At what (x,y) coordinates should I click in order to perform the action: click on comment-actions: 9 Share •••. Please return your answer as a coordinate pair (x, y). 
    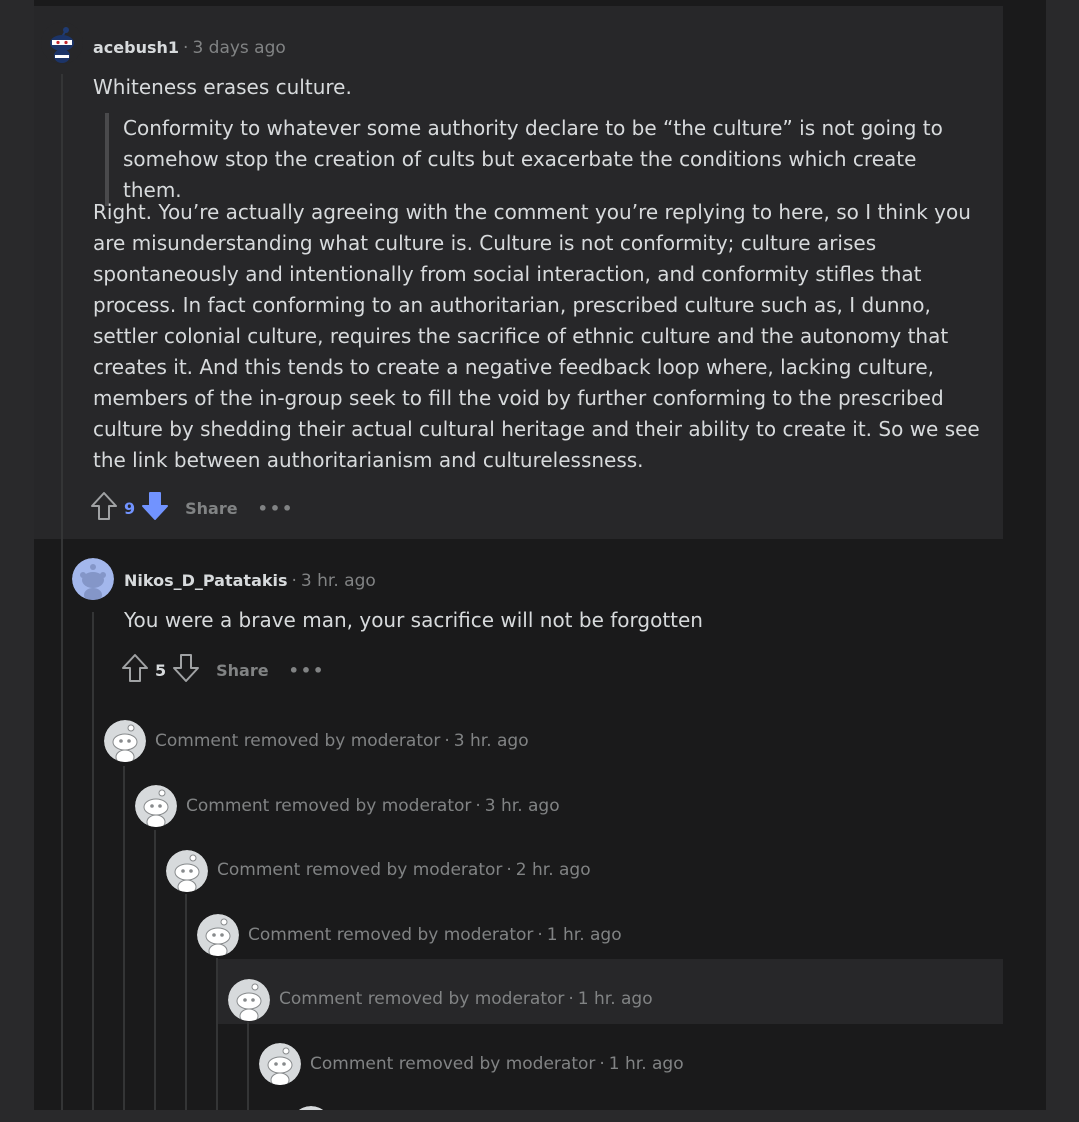
    Looking at the image, I should click on (192, 508).